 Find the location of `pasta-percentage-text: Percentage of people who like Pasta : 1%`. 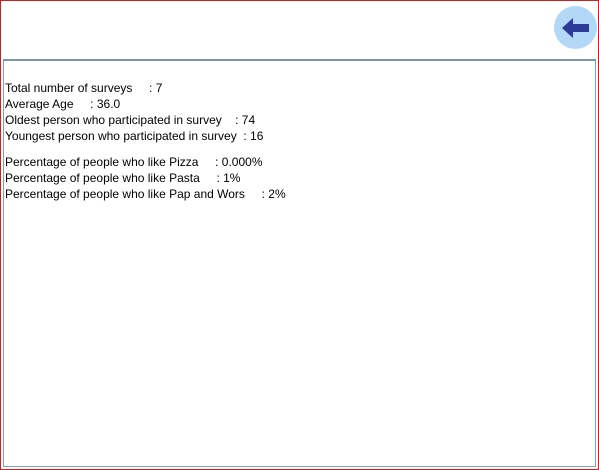

pasta-percentage-text: Percentage of people who like Pasta : 1% is located at coordinates (123, 178).